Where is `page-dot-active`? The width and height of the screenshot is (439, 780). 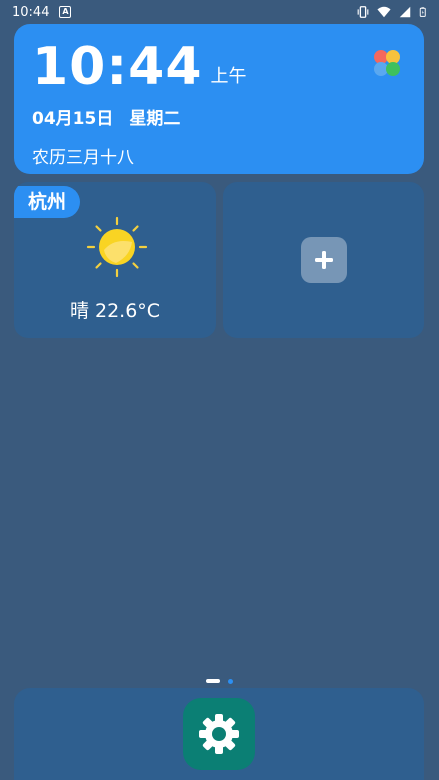
page-dot-active is located at coordinates (213, 681).